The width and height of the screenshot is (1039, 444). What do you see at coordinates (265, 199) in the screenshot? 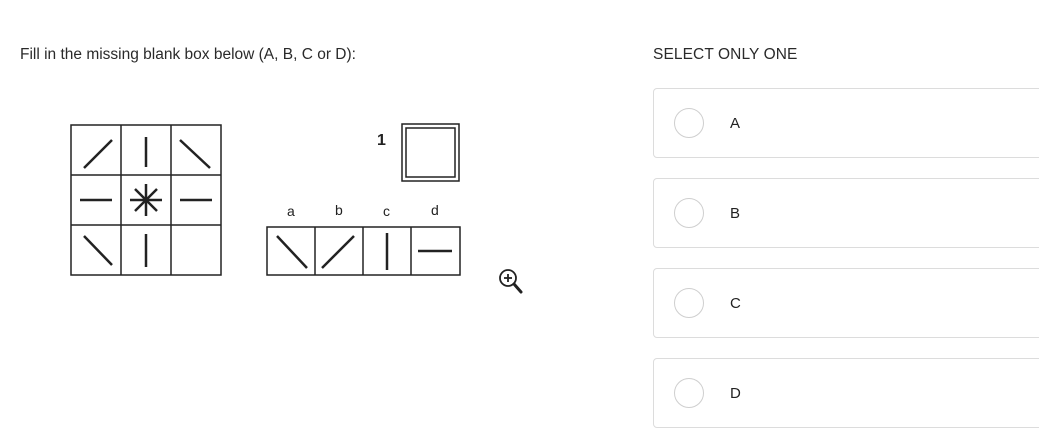
I see `puzzle-figure: 1 a b c d` at bounding box center [265, 199].